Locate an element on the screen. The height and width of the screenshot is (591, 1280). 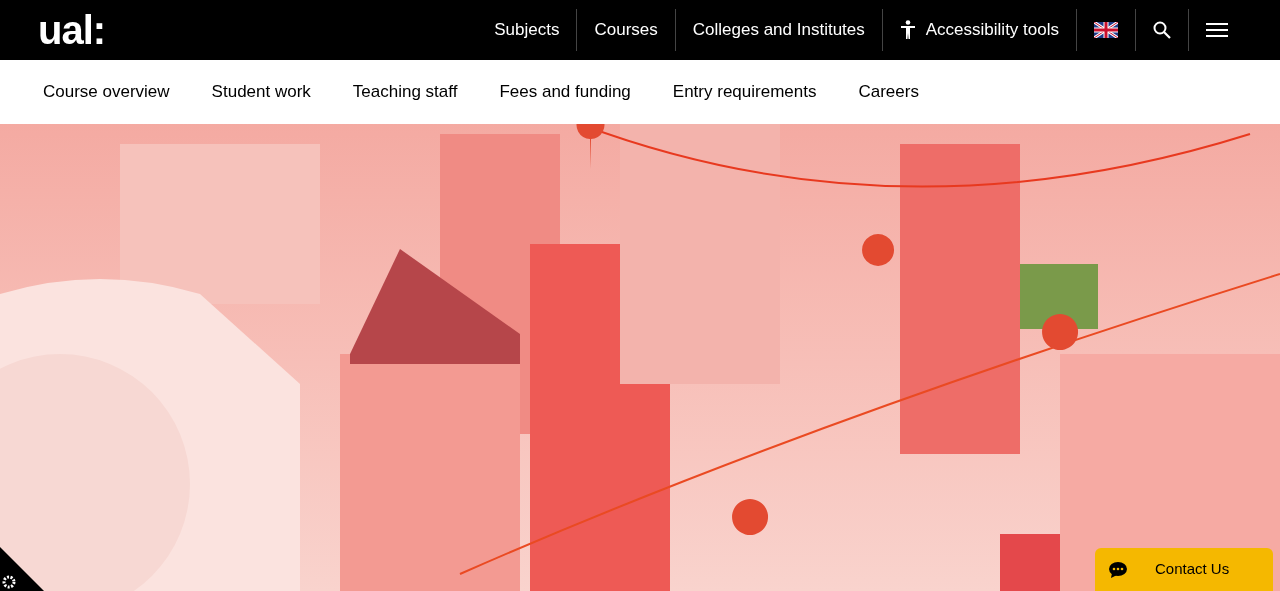
union-flag-icon is located at coordinates (1106, 30).